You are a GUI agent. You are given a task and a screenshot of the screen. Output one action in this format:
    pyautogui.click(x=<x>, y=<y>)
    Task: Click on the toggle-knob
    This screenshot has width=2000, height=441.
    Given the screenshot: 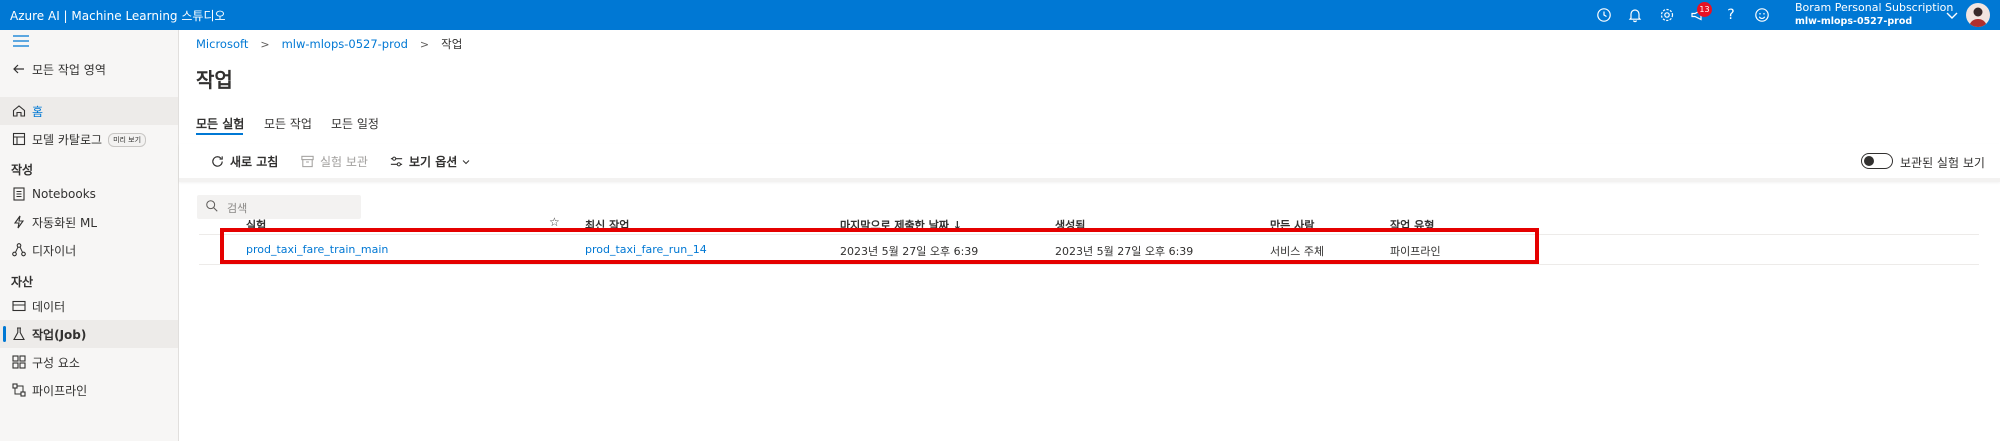 What is the action you would take?
    pyautogui.click(x=1869, y=161)
    